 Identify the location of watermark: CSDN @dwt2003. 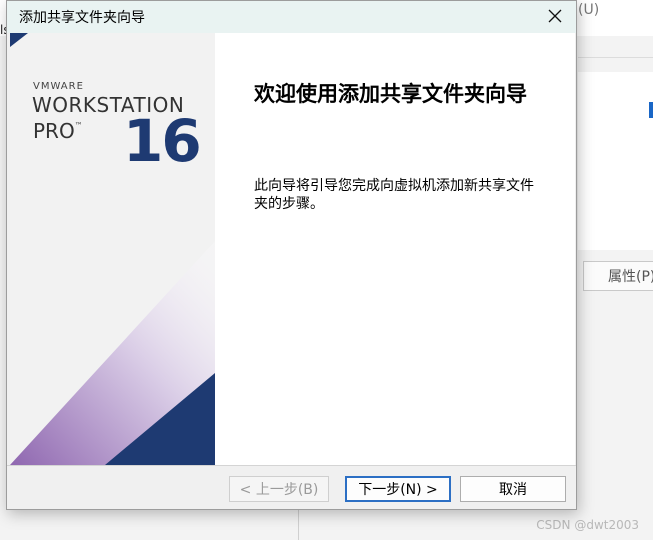
(587, 525).